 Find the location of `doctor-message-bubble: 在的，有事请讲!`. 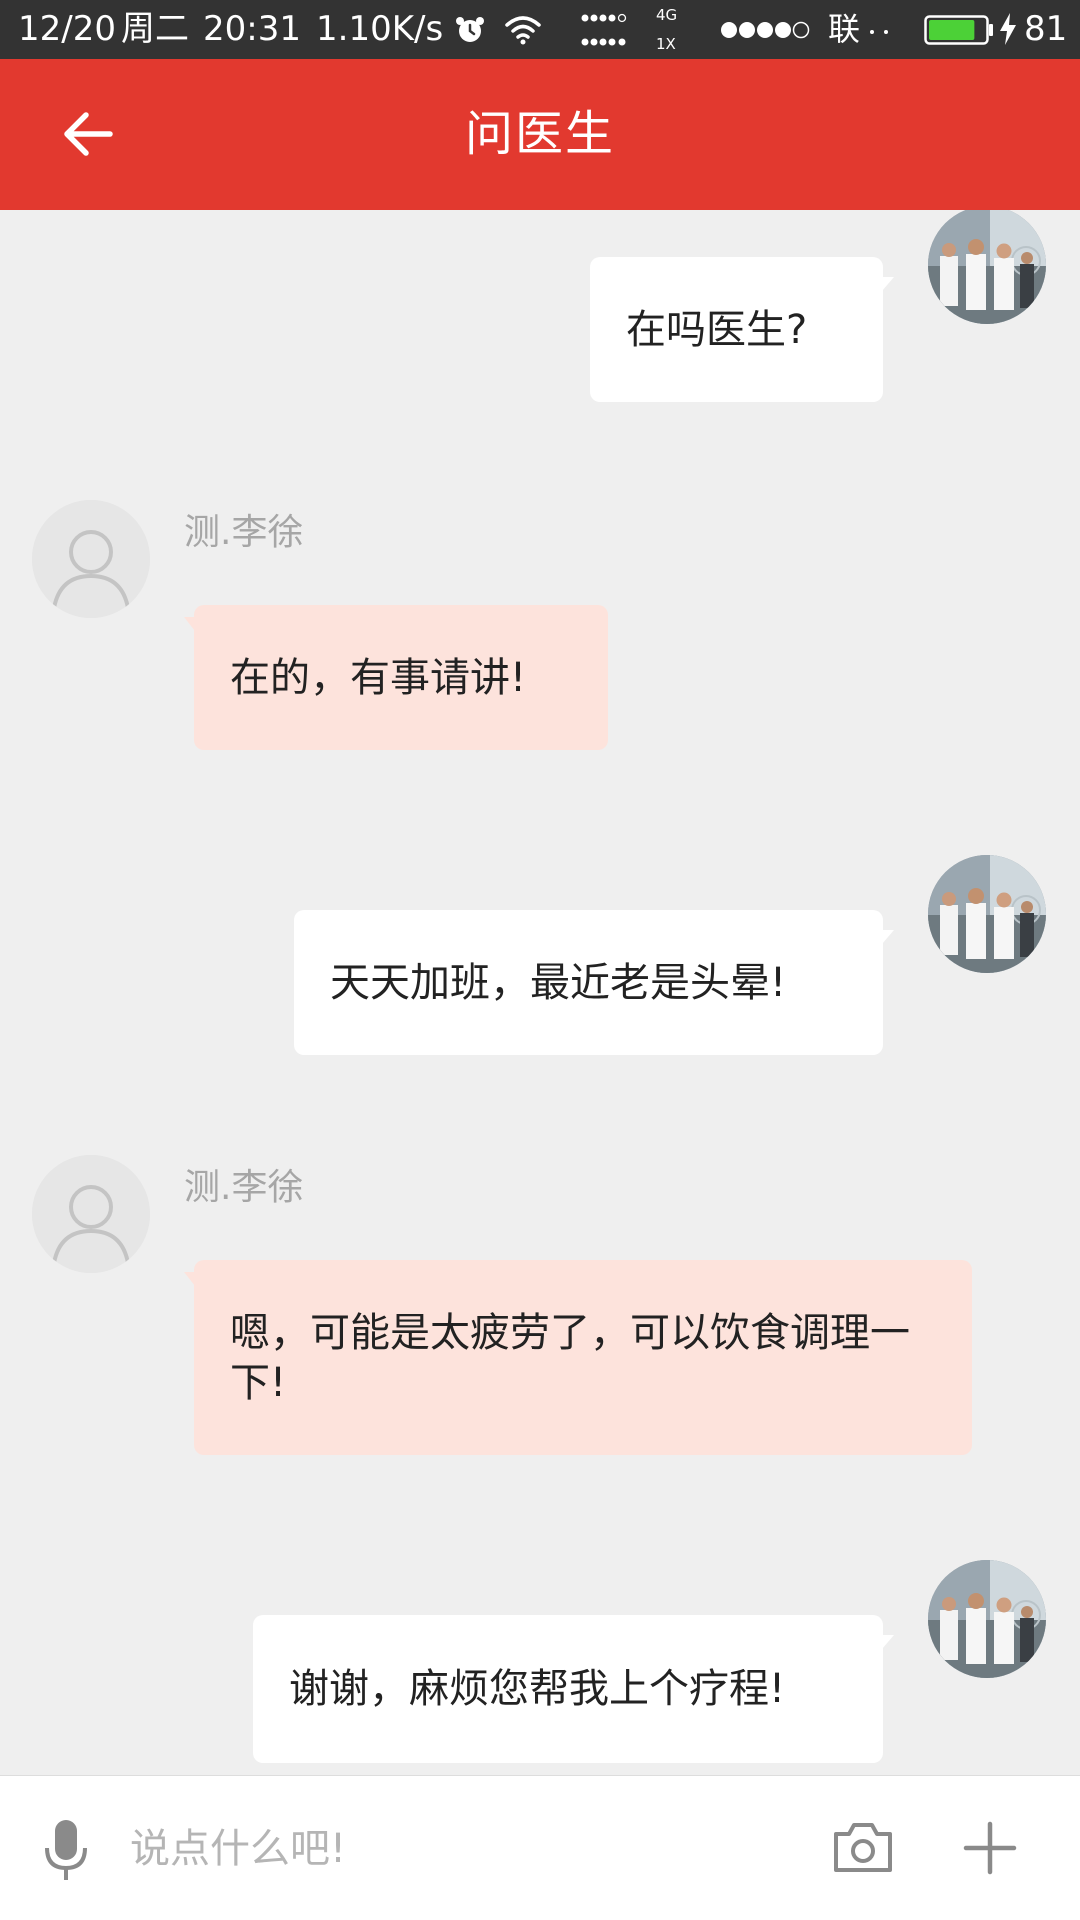

doctor-message-bubble: 在的，有事请讲! is located at coordinates (396, 677).